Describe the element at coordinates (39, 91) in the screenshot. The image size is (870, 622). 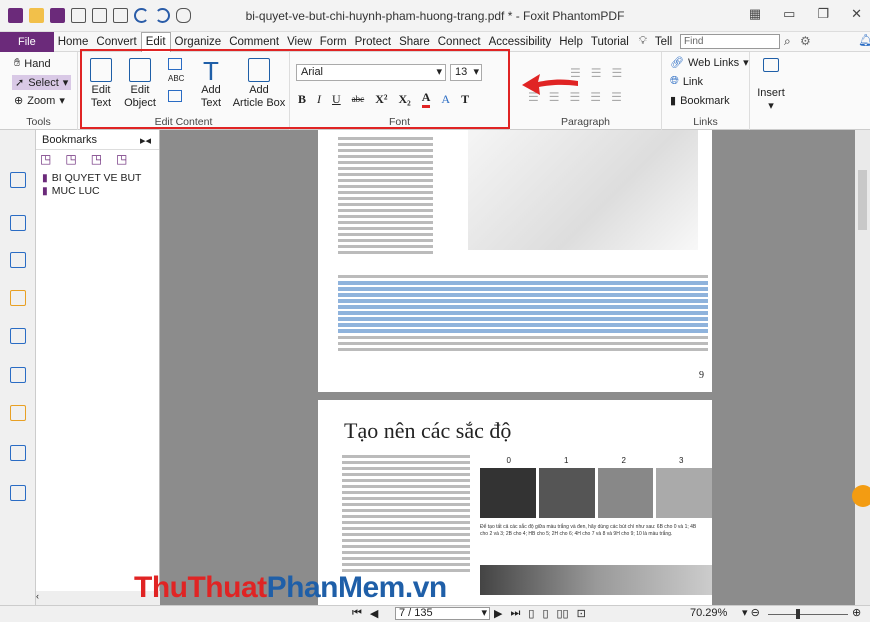
I see `tools-group: ✋︎ Hand ➚ Select ▾ ⊕ Zoom ▾ Tools` at that location.